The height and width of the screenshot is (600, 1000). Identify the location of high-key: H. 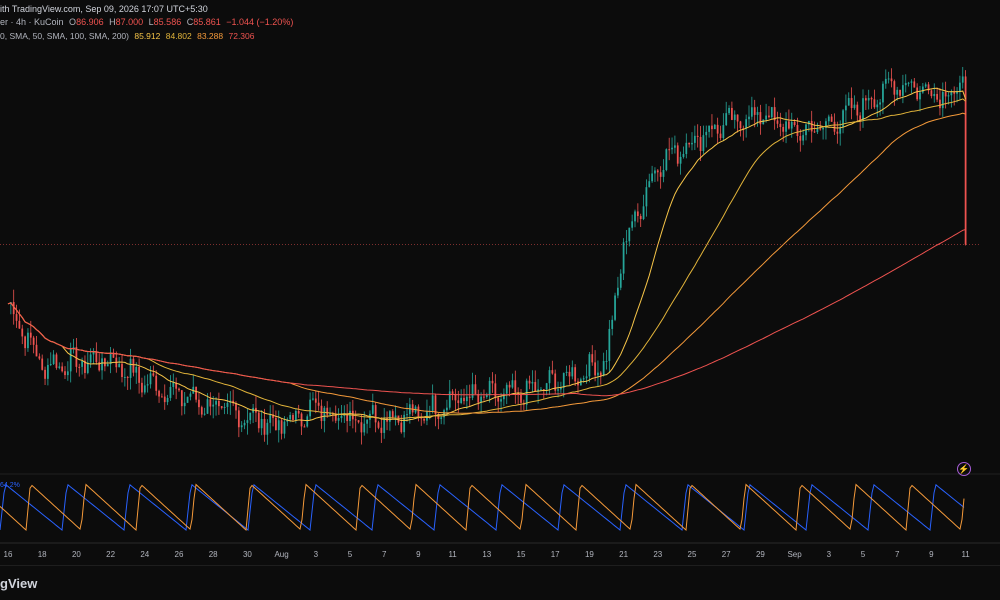
(112, 22).